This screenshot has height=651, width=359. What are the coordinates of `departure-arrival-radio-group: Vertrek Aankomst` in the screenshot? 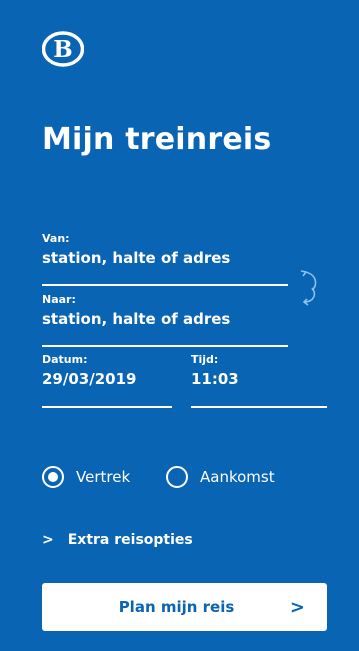 It's located at (182, 480).